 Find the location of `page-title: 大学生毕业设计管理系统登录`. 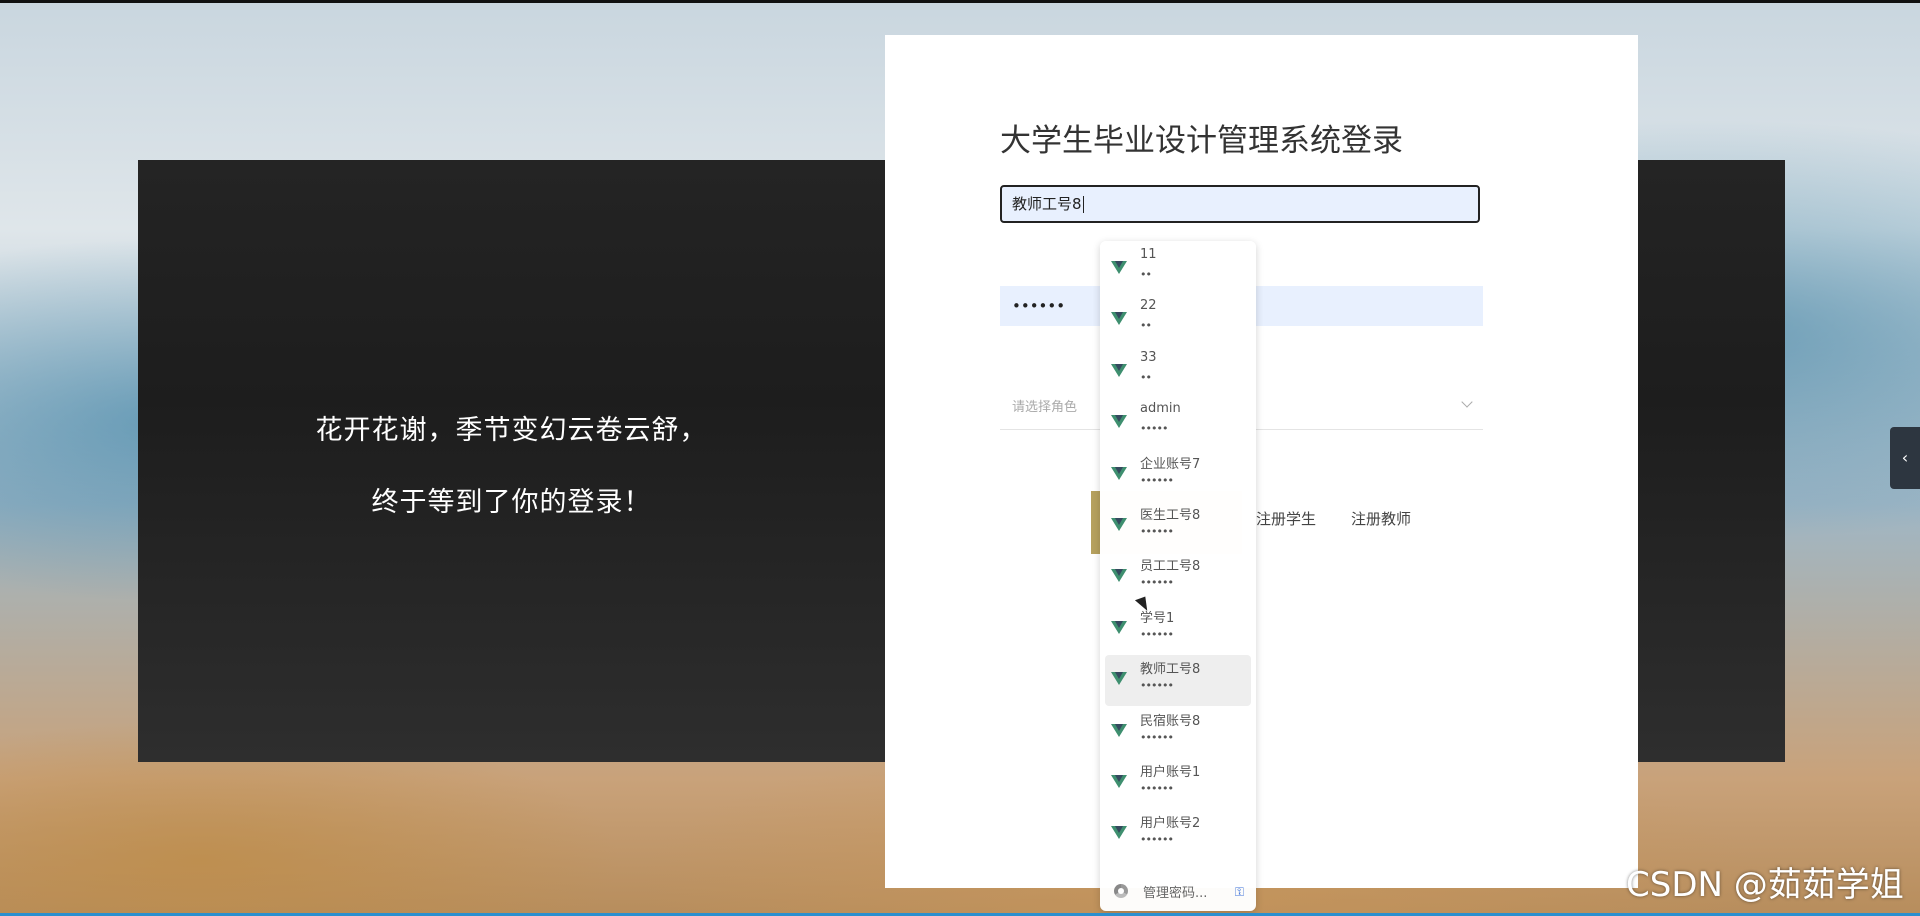

page-title: 大学生毕业设计管理系统登录 is located at coordinates (1201, 141).